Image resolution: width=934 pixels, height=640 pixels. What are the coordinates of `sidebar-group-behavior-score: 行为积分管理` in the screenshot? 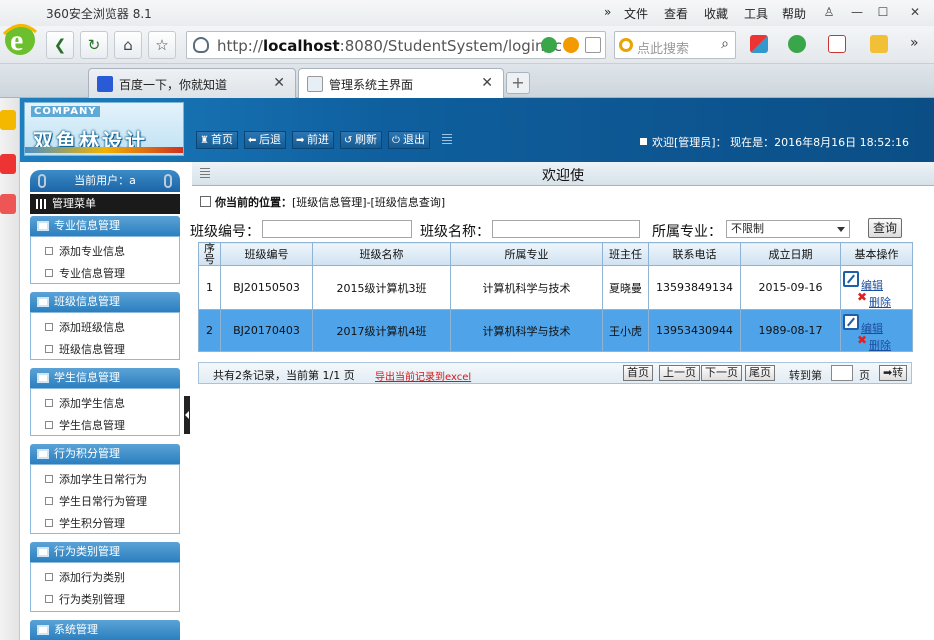 It's located at (105, 454).